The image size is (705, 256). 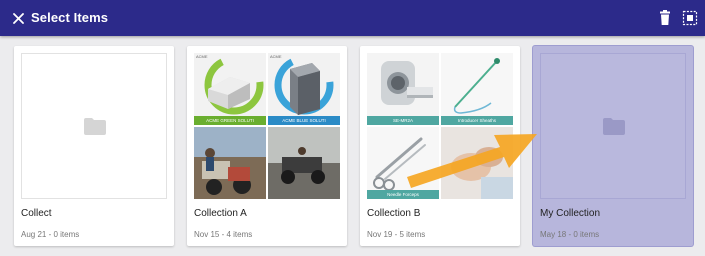 I want to click on thumbnail-tile-blue-product: ACME ACME BLUE SOLUTI, so click(x=304, y=89).